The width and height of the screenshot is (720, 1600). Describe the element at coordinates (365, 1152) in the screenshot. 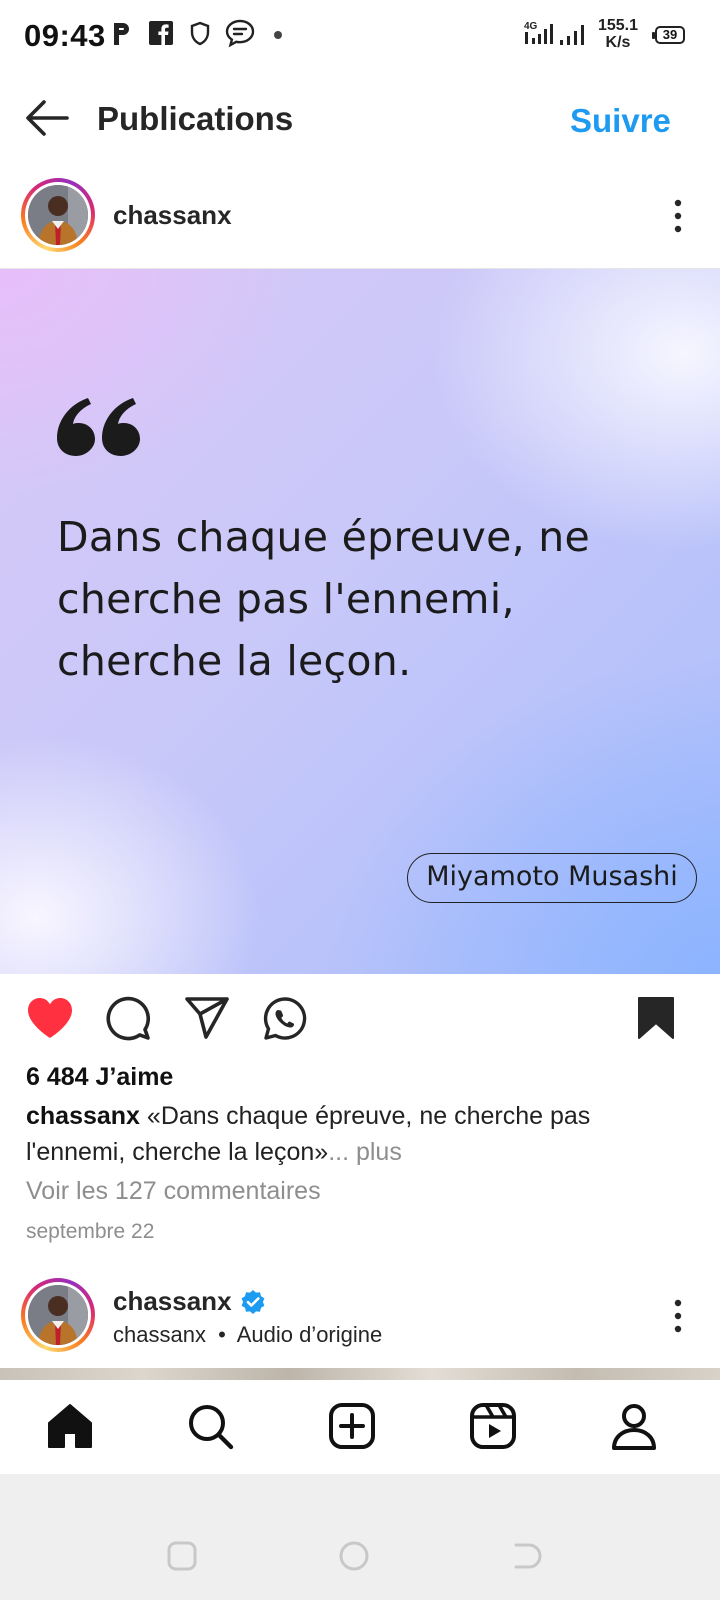

I see `caption-more-link: ... plus` at that location.